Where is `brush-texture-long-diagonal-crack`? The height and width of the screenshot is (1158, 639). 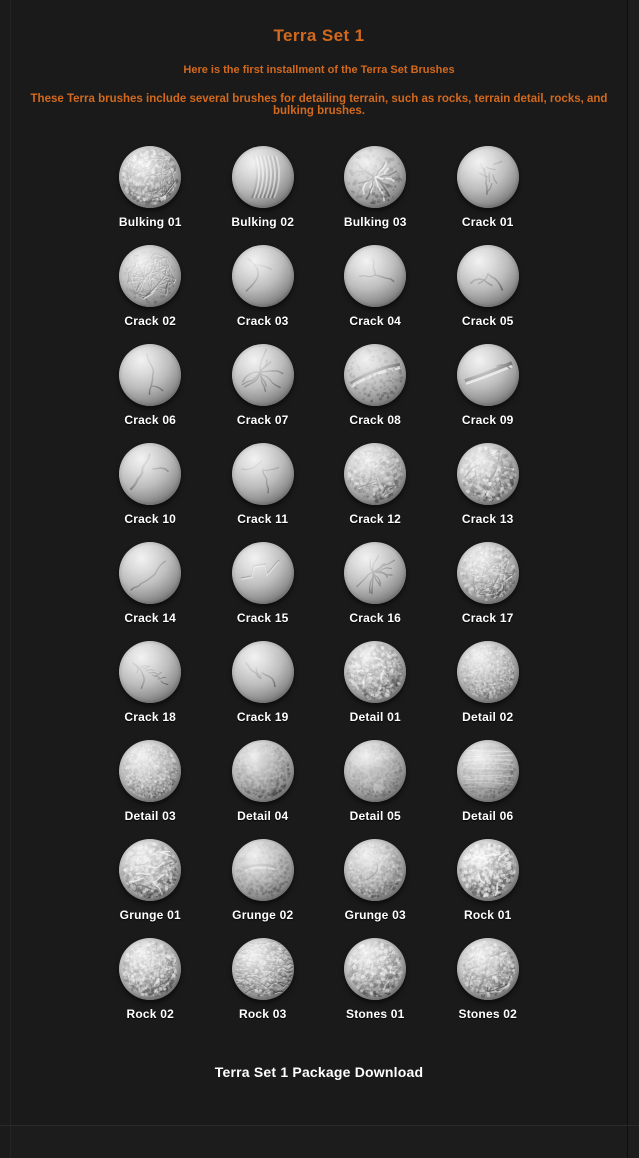 brush-texture-long-diagonal-crack is located at coordinates (150, 573).